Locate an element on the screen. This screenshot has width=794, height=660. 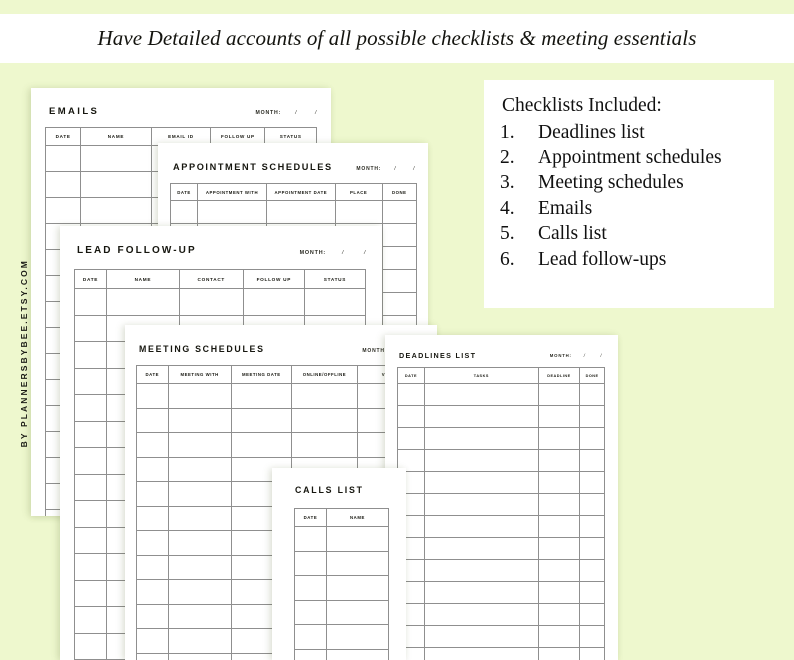
table-calls-list: DATENAME is located at coordinates (341, 584).